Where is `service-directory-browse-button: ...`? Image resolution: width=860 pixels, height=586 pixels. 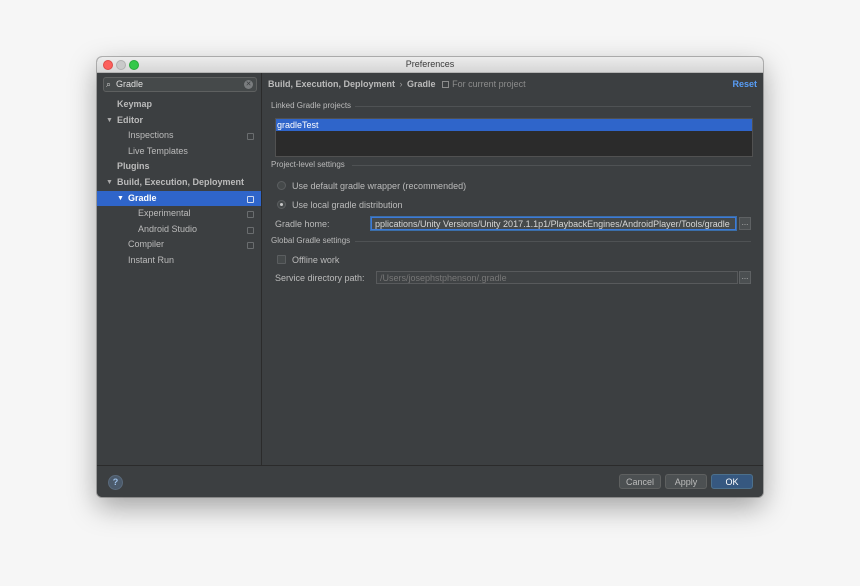
service-directory-browse-button: ... is located at coordinates (745, 277).